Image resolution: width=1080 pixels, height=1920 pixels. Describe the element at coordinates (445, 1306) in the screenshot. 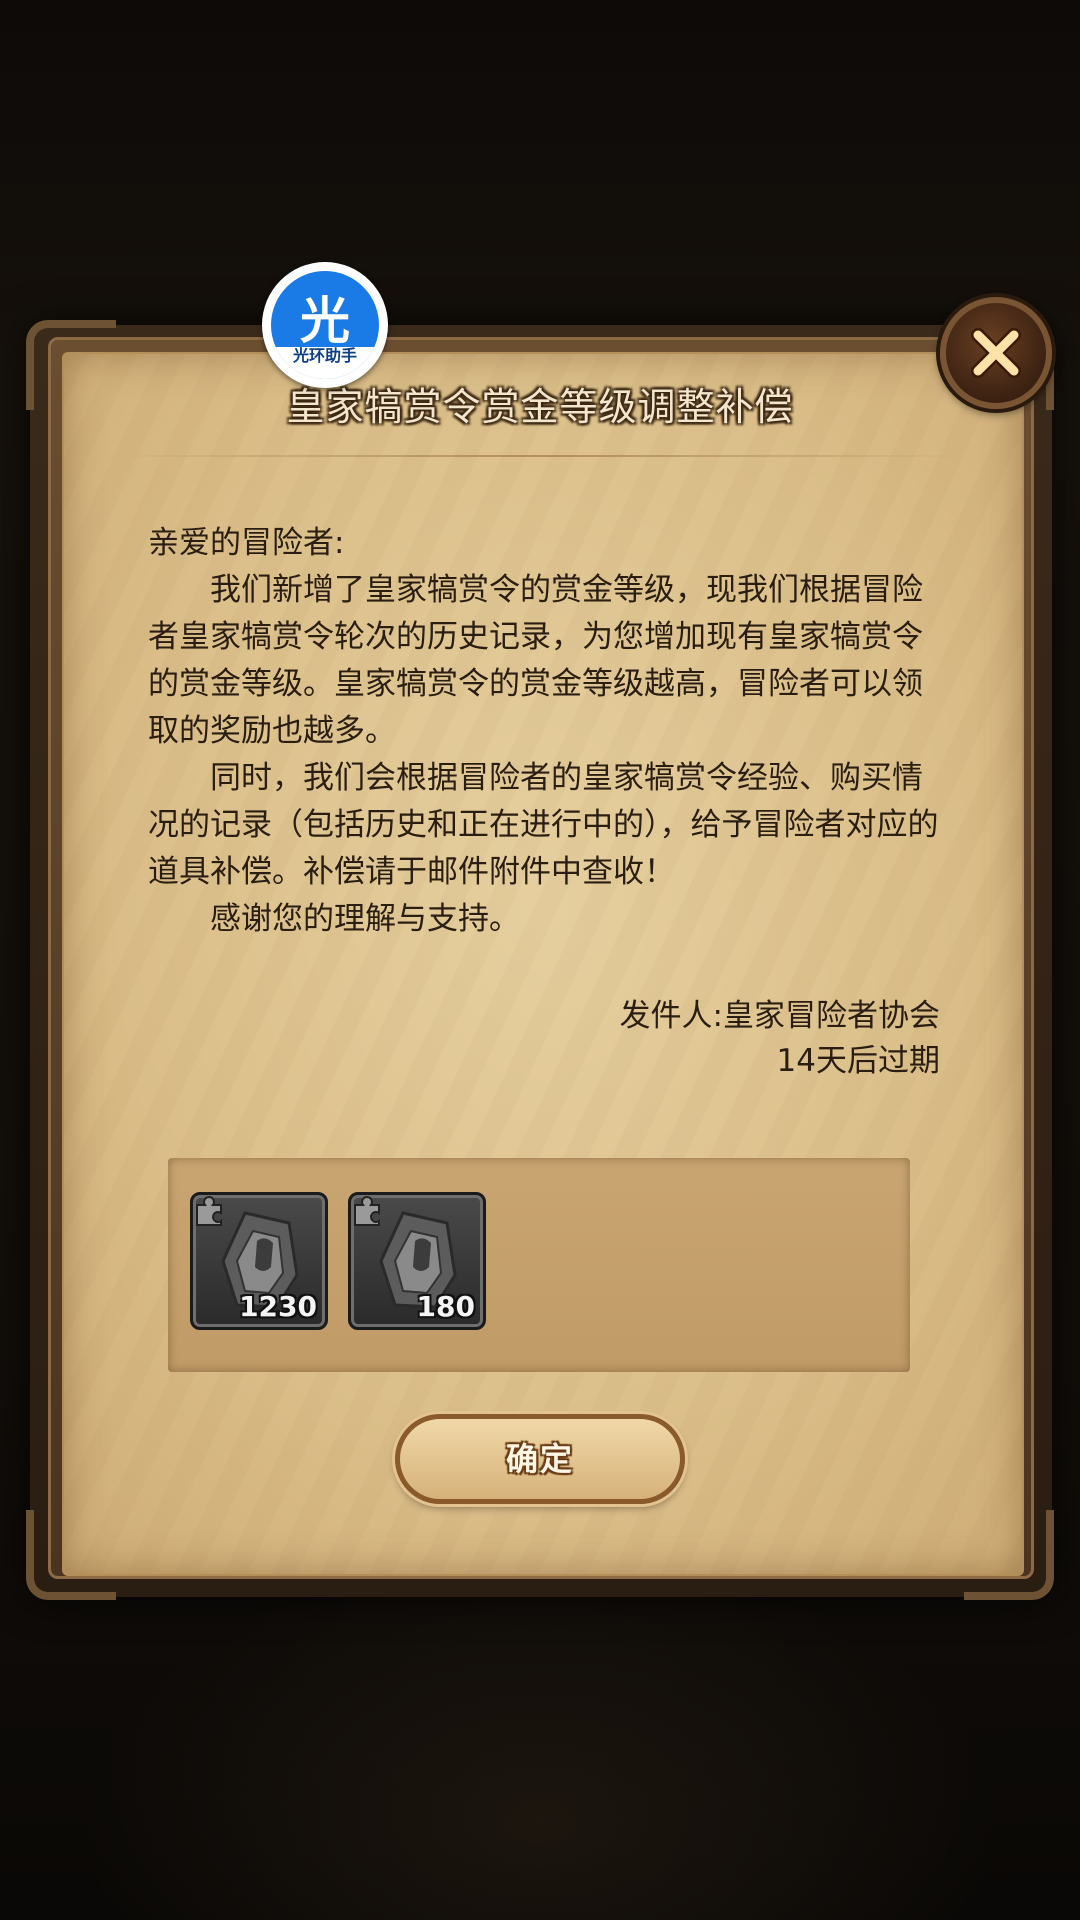

I see `attachment-count: 180` at that location.